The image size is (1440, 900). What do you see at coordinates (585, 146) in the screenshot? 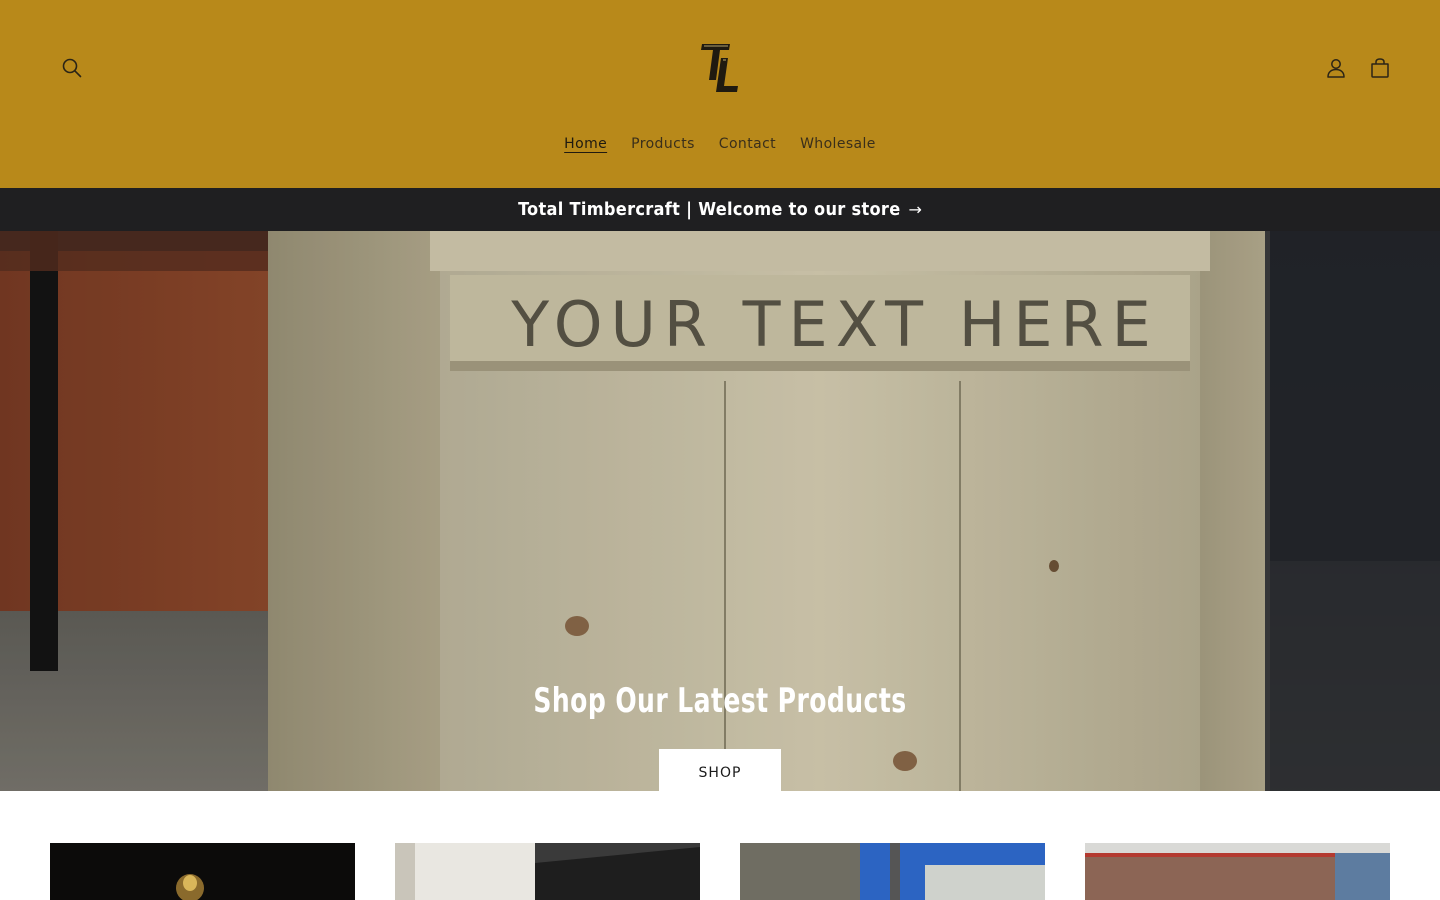
I see `nav-home: Home` at bounding box center [585, 146].